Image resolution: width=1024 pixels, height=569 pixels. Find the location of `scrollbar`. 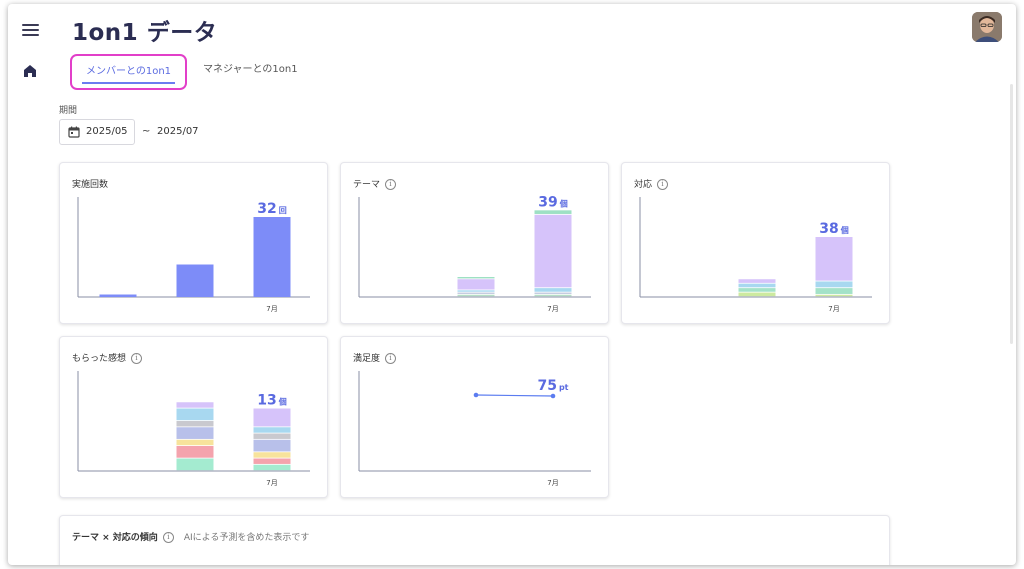

scrollbar is located at coordinates (1011, 214).